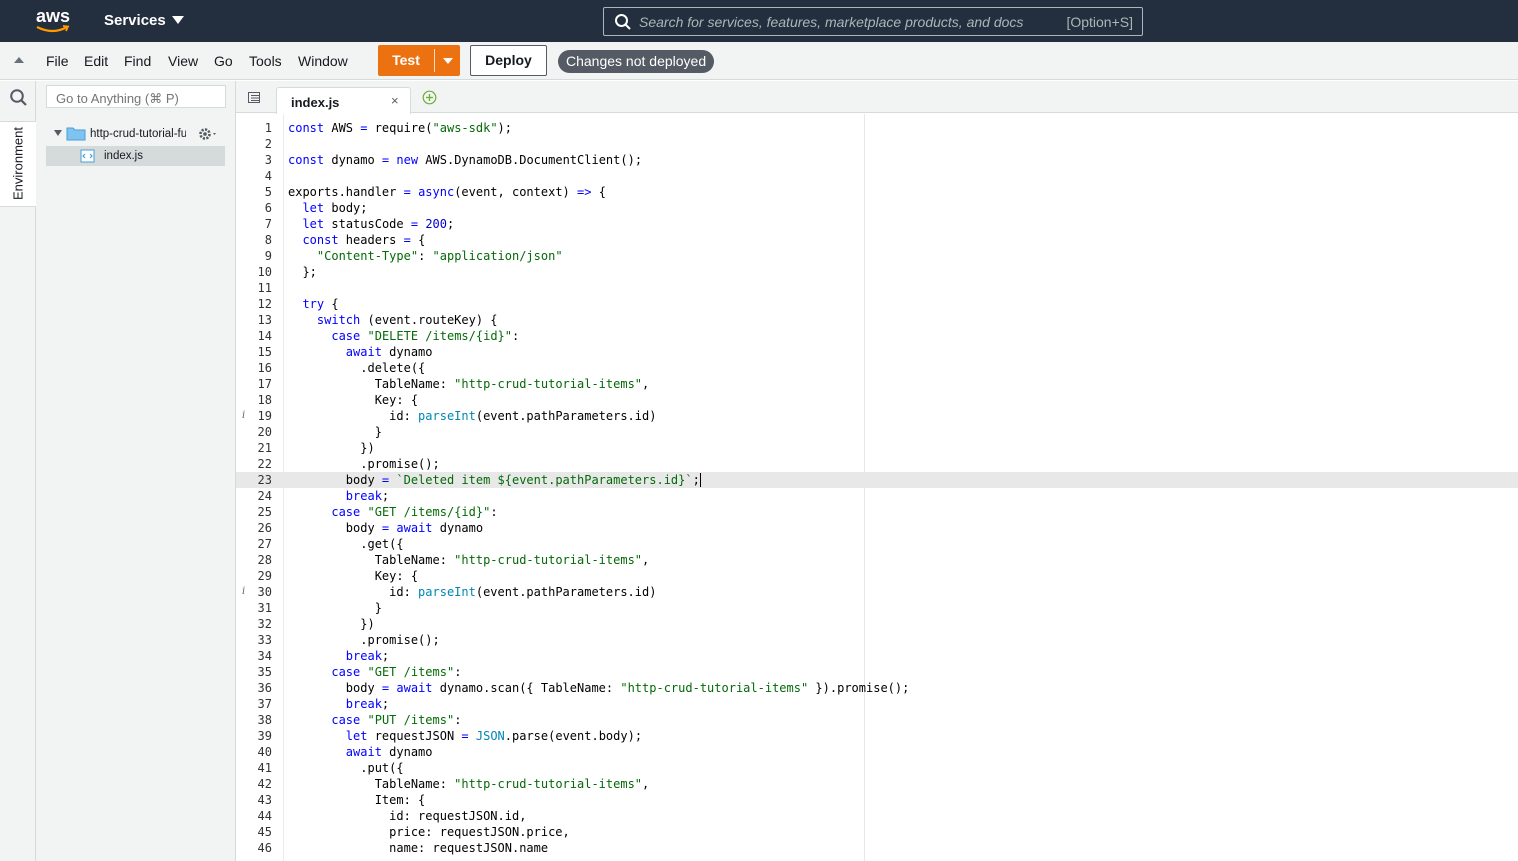  I want to click on environment-tab: Environment, so click(18, 164).